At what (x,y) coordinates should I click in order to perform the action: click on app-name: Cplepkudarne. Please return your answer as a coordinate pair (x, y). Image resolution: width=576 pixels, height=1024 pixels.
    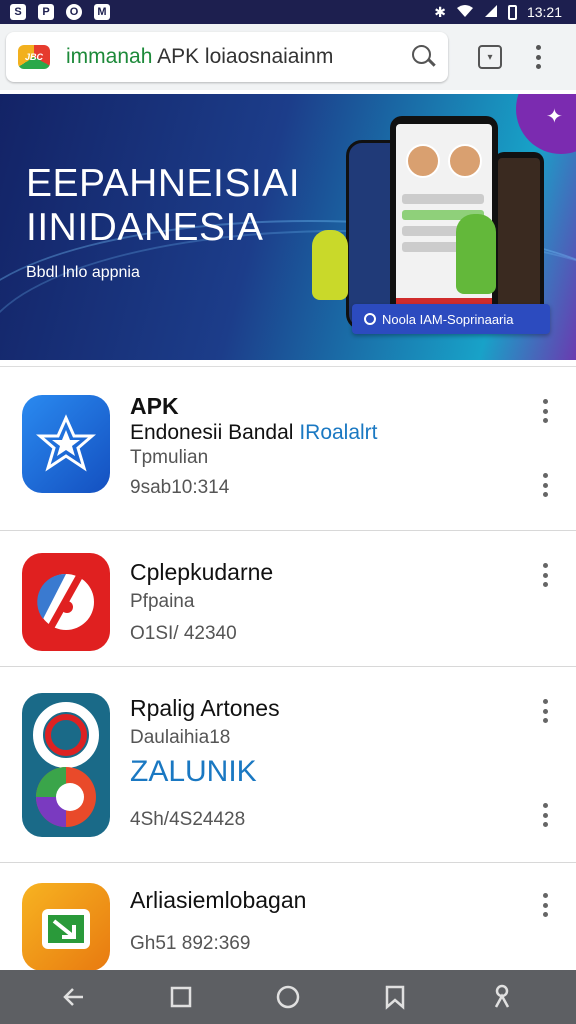
    Looking at the image, I should click on (202, 572).